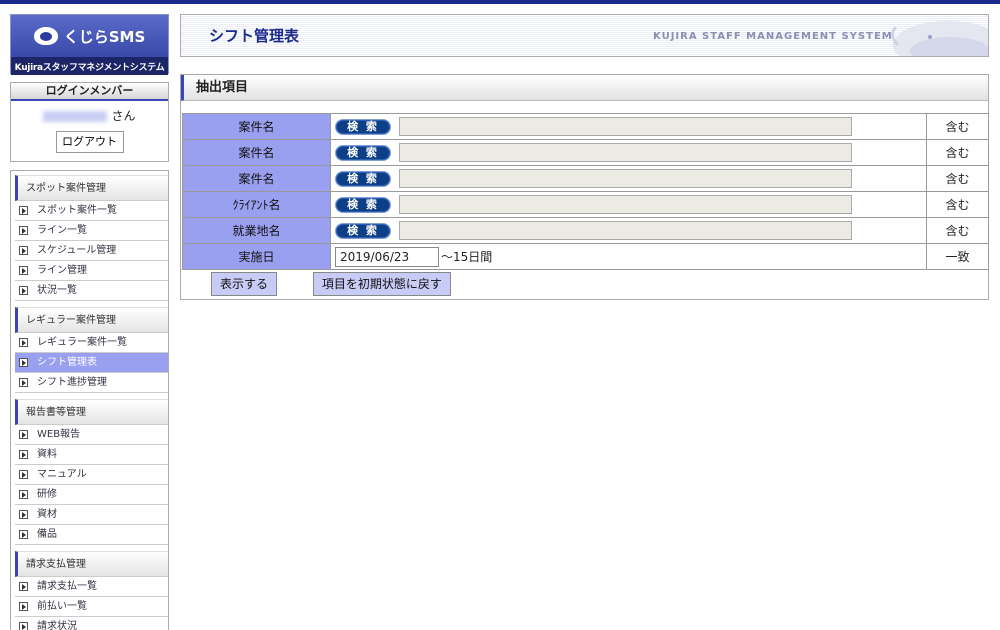  Describe the element at coordinates (91, 383) in the screenshot. I see `sidebar-item: シフト進捗管理` at that location.